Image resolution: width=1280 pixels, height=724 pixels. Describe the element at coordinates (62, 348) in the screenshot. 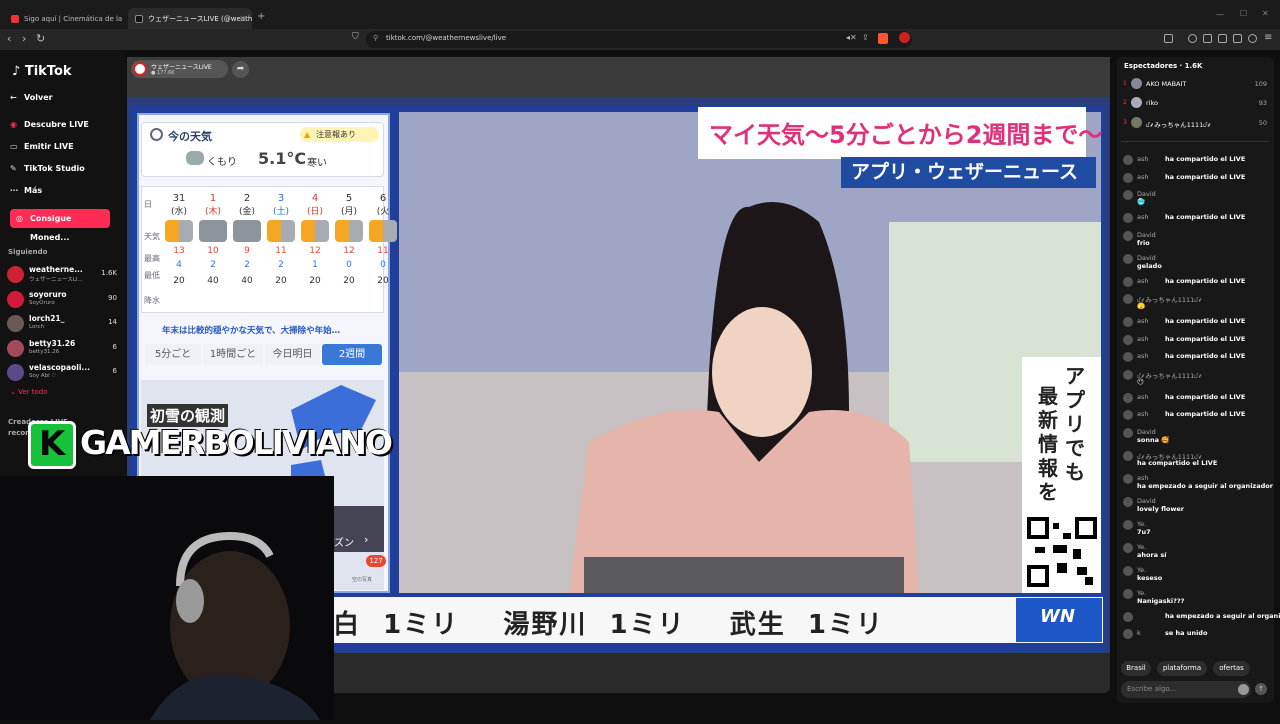

I see `following-item: betty31.26 betty31.26 6` at that location.